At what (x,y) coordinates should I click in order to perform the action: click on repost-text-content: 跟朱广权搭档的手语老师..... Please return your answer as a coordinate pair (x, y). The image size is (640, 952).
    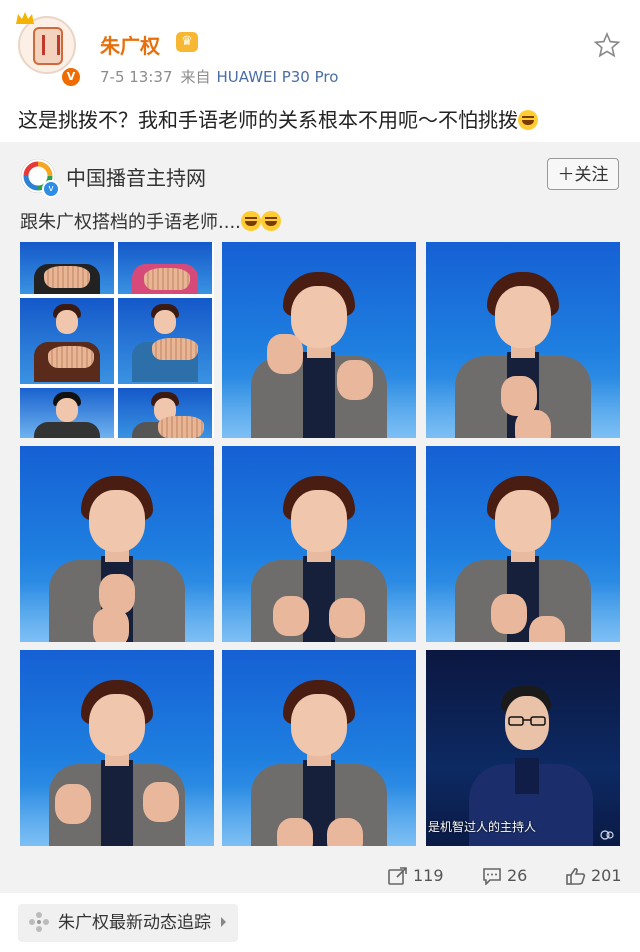
    Looking at the image, I should click on (130, 222).